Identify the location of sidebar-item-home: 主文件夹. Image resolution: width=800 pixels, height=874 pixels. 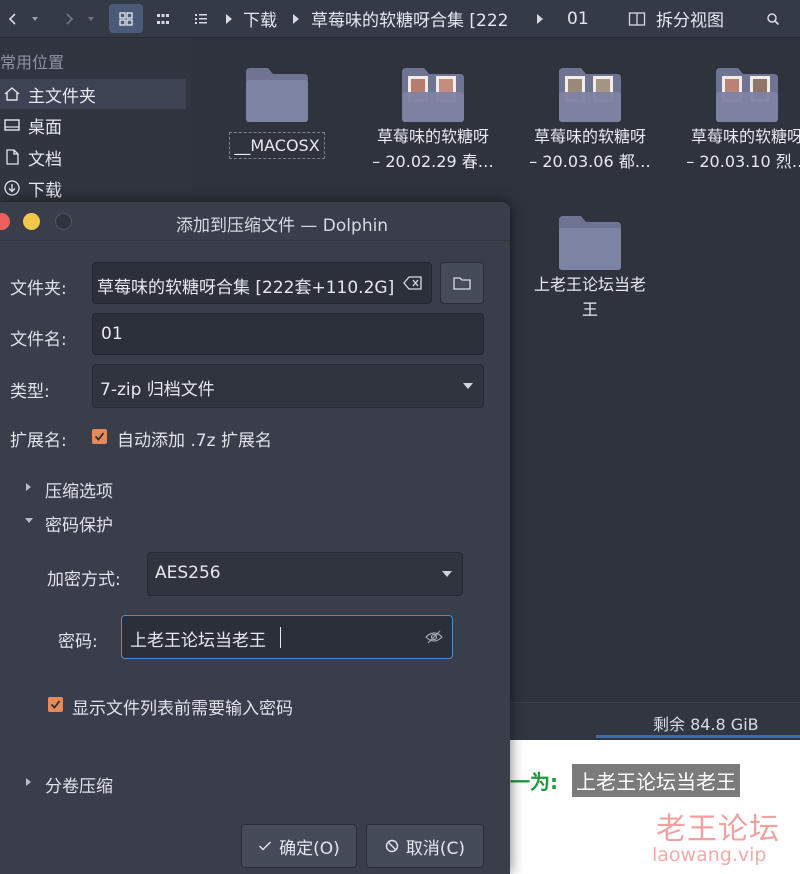
(93, 94).